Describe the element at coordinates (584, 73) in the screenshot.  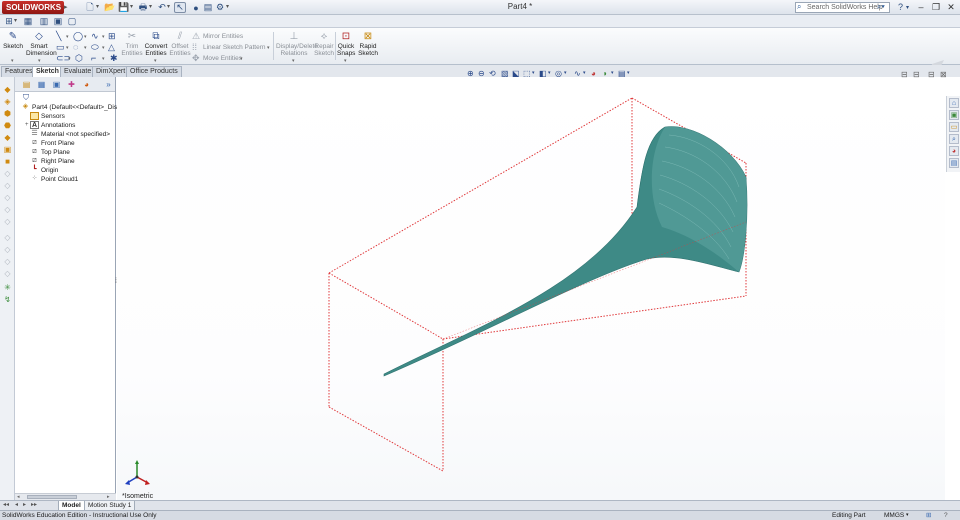
I see `relations-view-dropdown-icon: ▾` at that location.